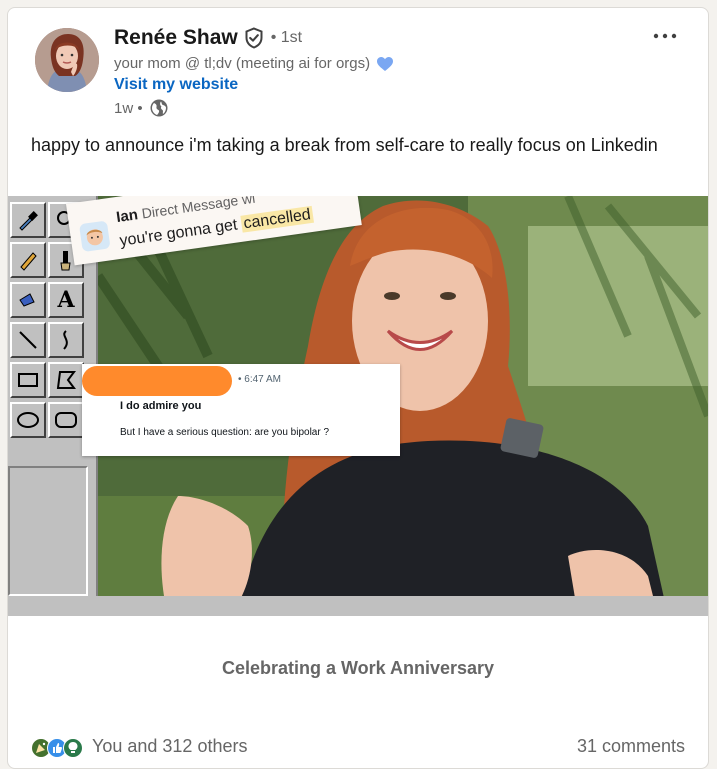 This screenshot has width=717, height=769. What do you see at coordinates (48, 531) in the screenshot?
I see `tool-options-well` at bounding box center [48, 531].